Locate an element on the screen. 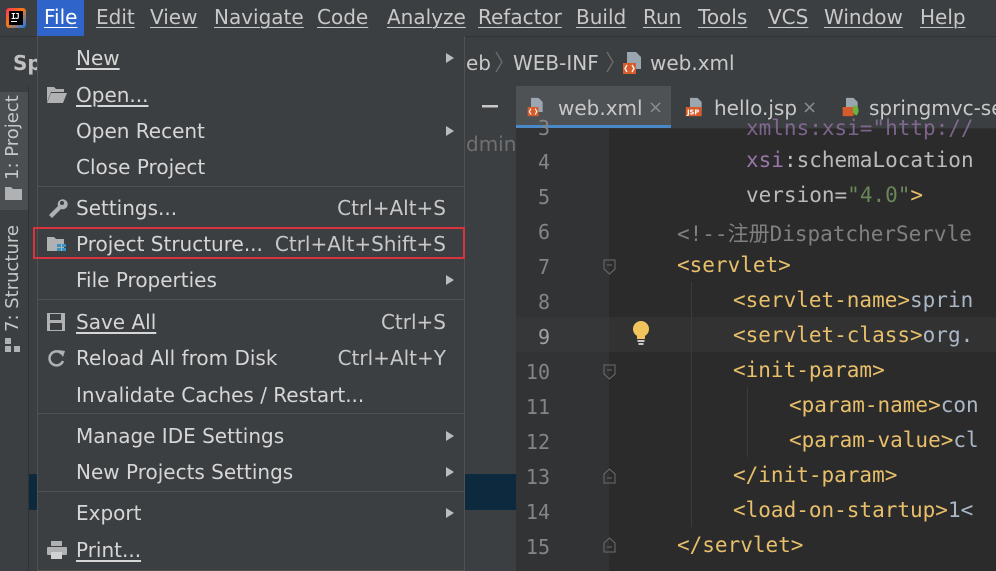 Image resolution: width=996 pixels, height=571 pixels. xml-tag: <servlet-name> is located at coordinates (822, 300).